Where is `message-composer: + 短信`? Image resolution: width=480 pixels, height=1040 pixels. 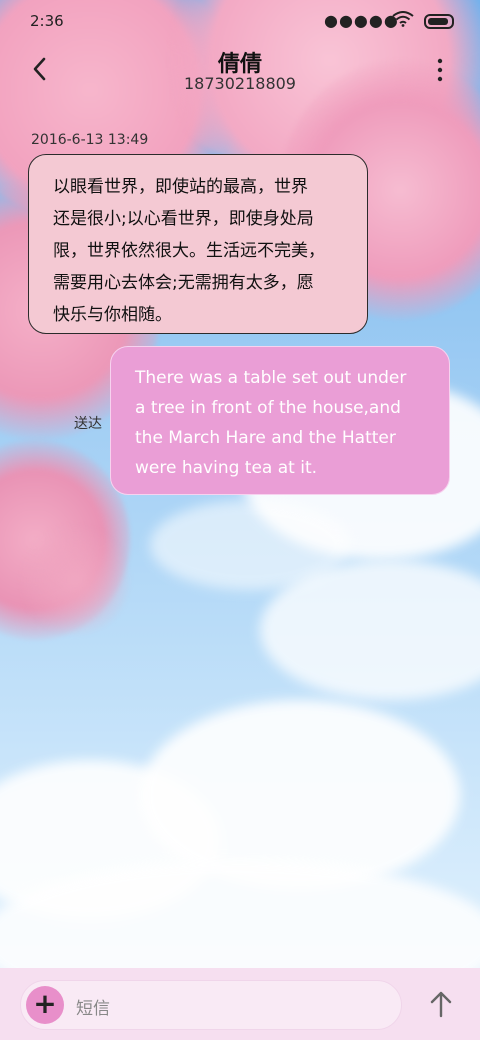 message-composer: + 短信 is located at coordinates (240, 1004).